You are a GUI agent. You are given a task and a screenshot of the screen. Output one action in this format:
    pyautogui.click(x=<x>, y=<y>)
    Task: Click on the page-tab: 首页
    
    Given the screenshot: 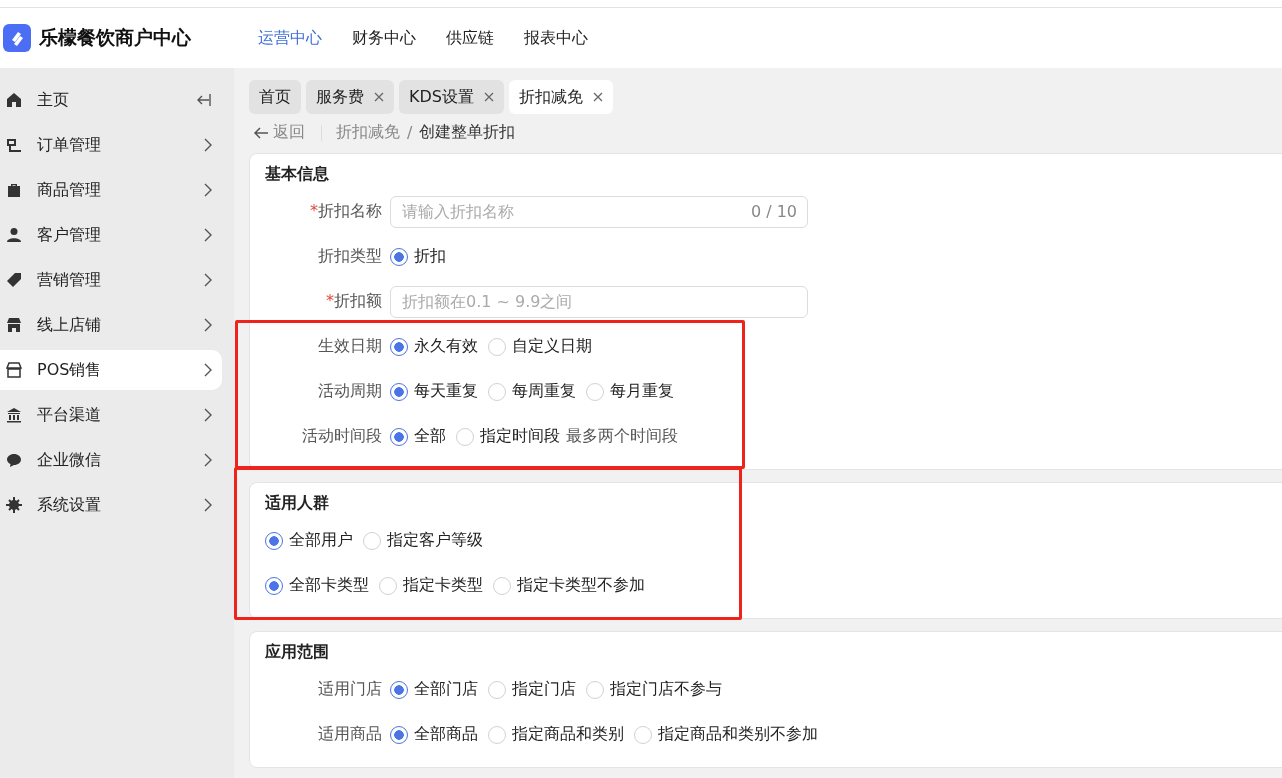 What is the action you would take?
    pyautogui.click(x=275, y=97)
    